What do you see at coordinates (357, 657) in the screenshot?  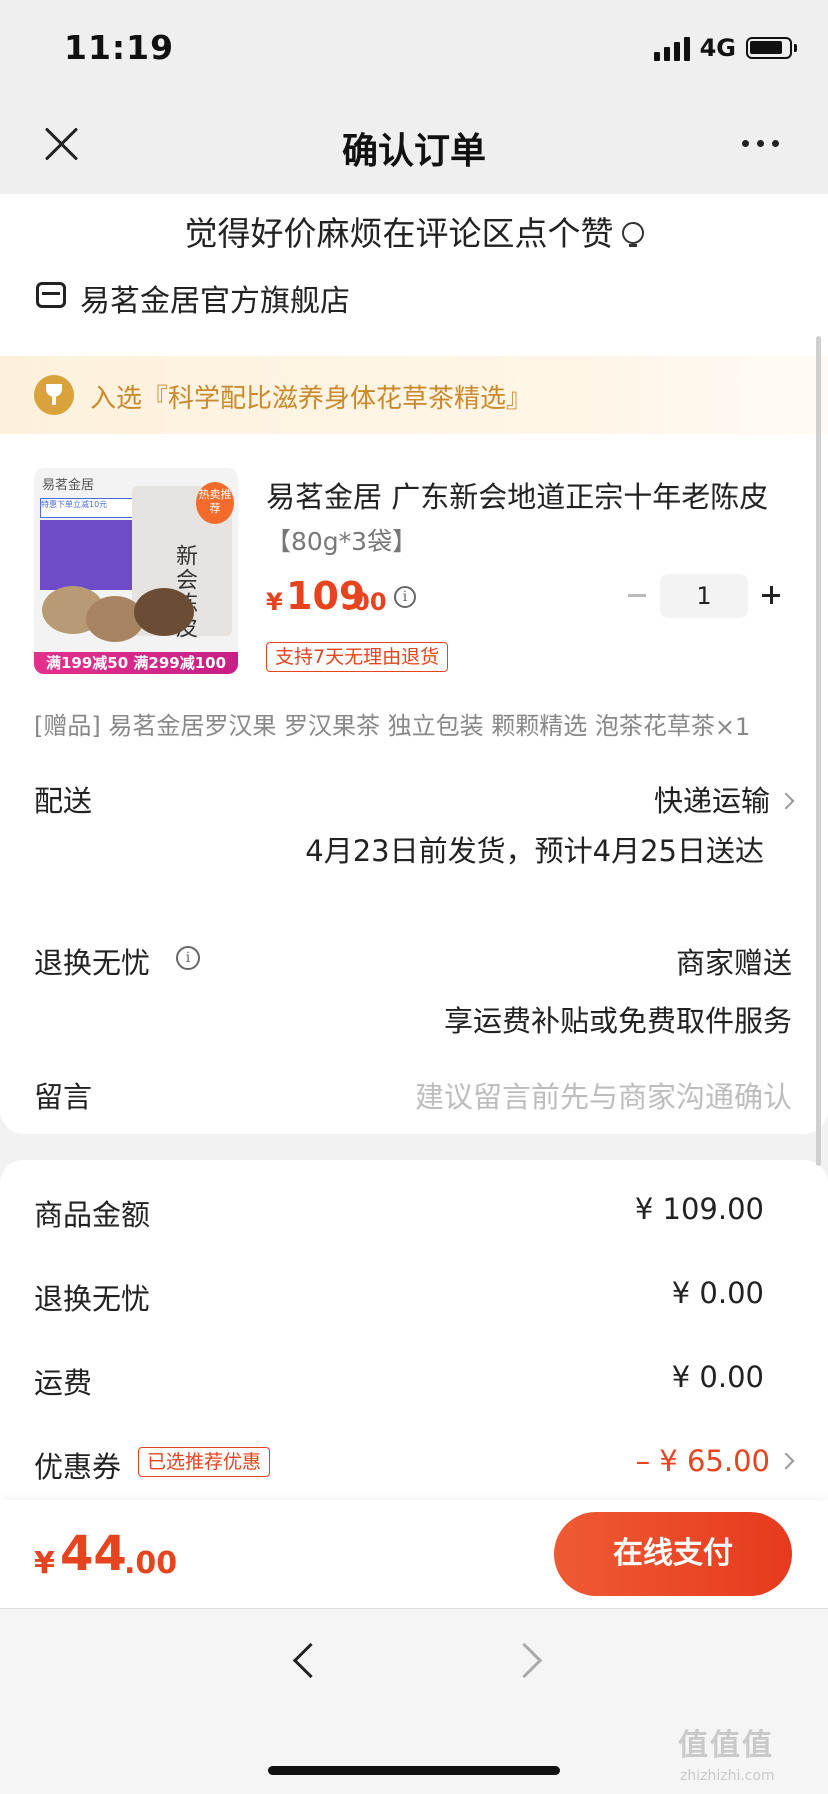 I see `return-badge: 支持7天无理由退货` at bounding box center [357, 657].